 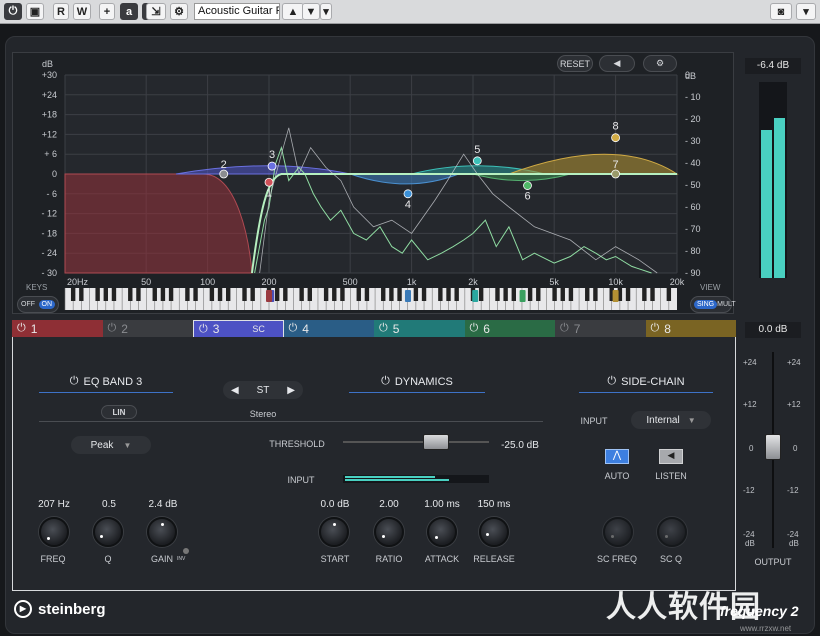 I want to click on keys-off: OFF, so click(x=28, y=304).